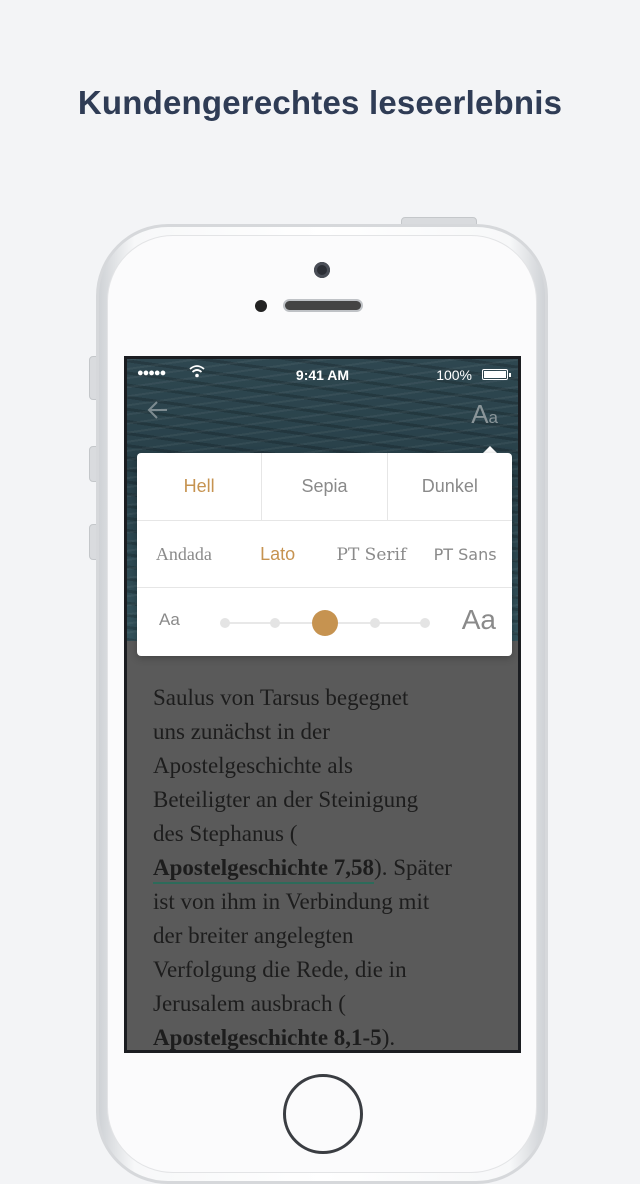  I want to click on text-line: uns zunächst in der, so click(241, 731).